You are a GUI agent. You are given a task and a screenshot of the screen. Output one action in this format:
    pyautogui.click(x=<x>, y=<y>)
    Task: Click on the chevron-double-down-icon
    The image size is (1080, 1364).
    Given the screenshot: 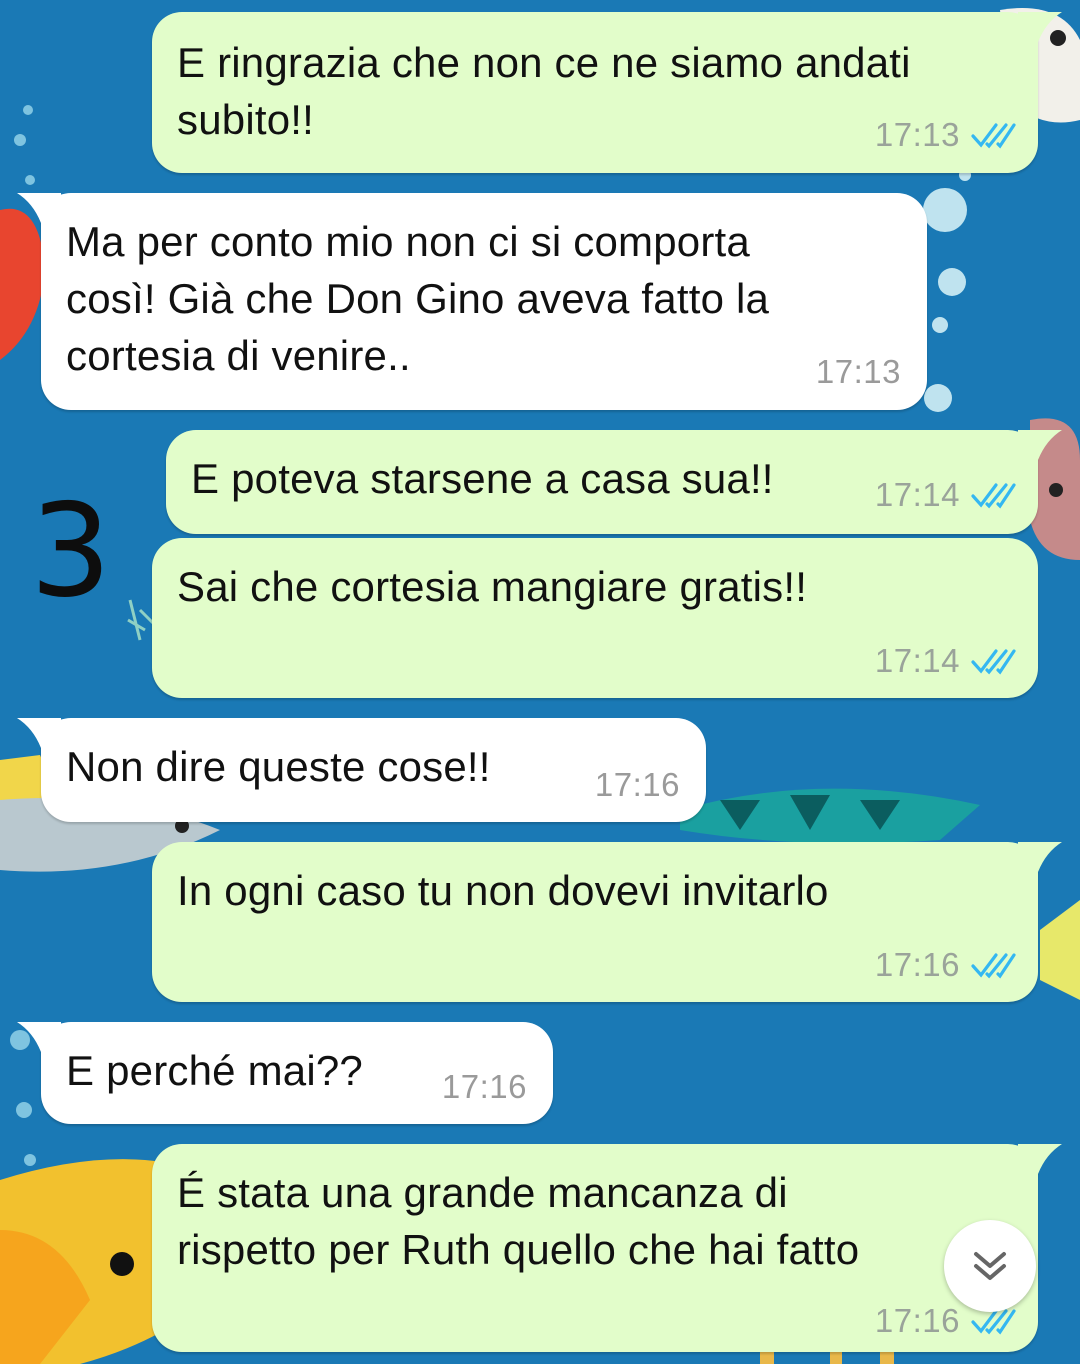 What is the action you would take?
    pyautogui.click(x=990, y=1266)
    